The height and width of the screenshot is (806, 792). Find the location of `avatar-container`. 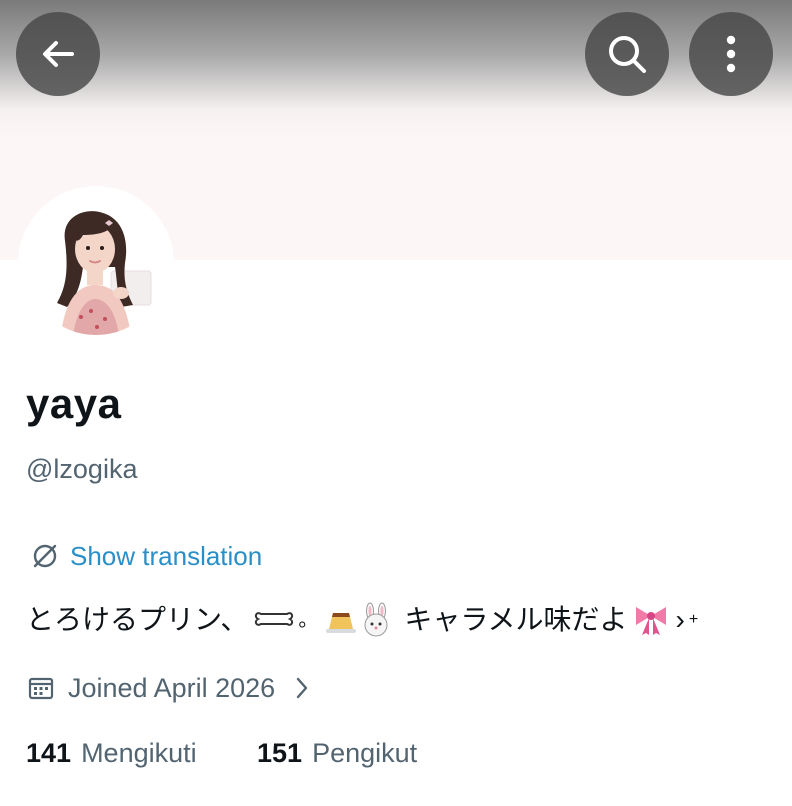

avatar-container is located at coordinates (96, 264).